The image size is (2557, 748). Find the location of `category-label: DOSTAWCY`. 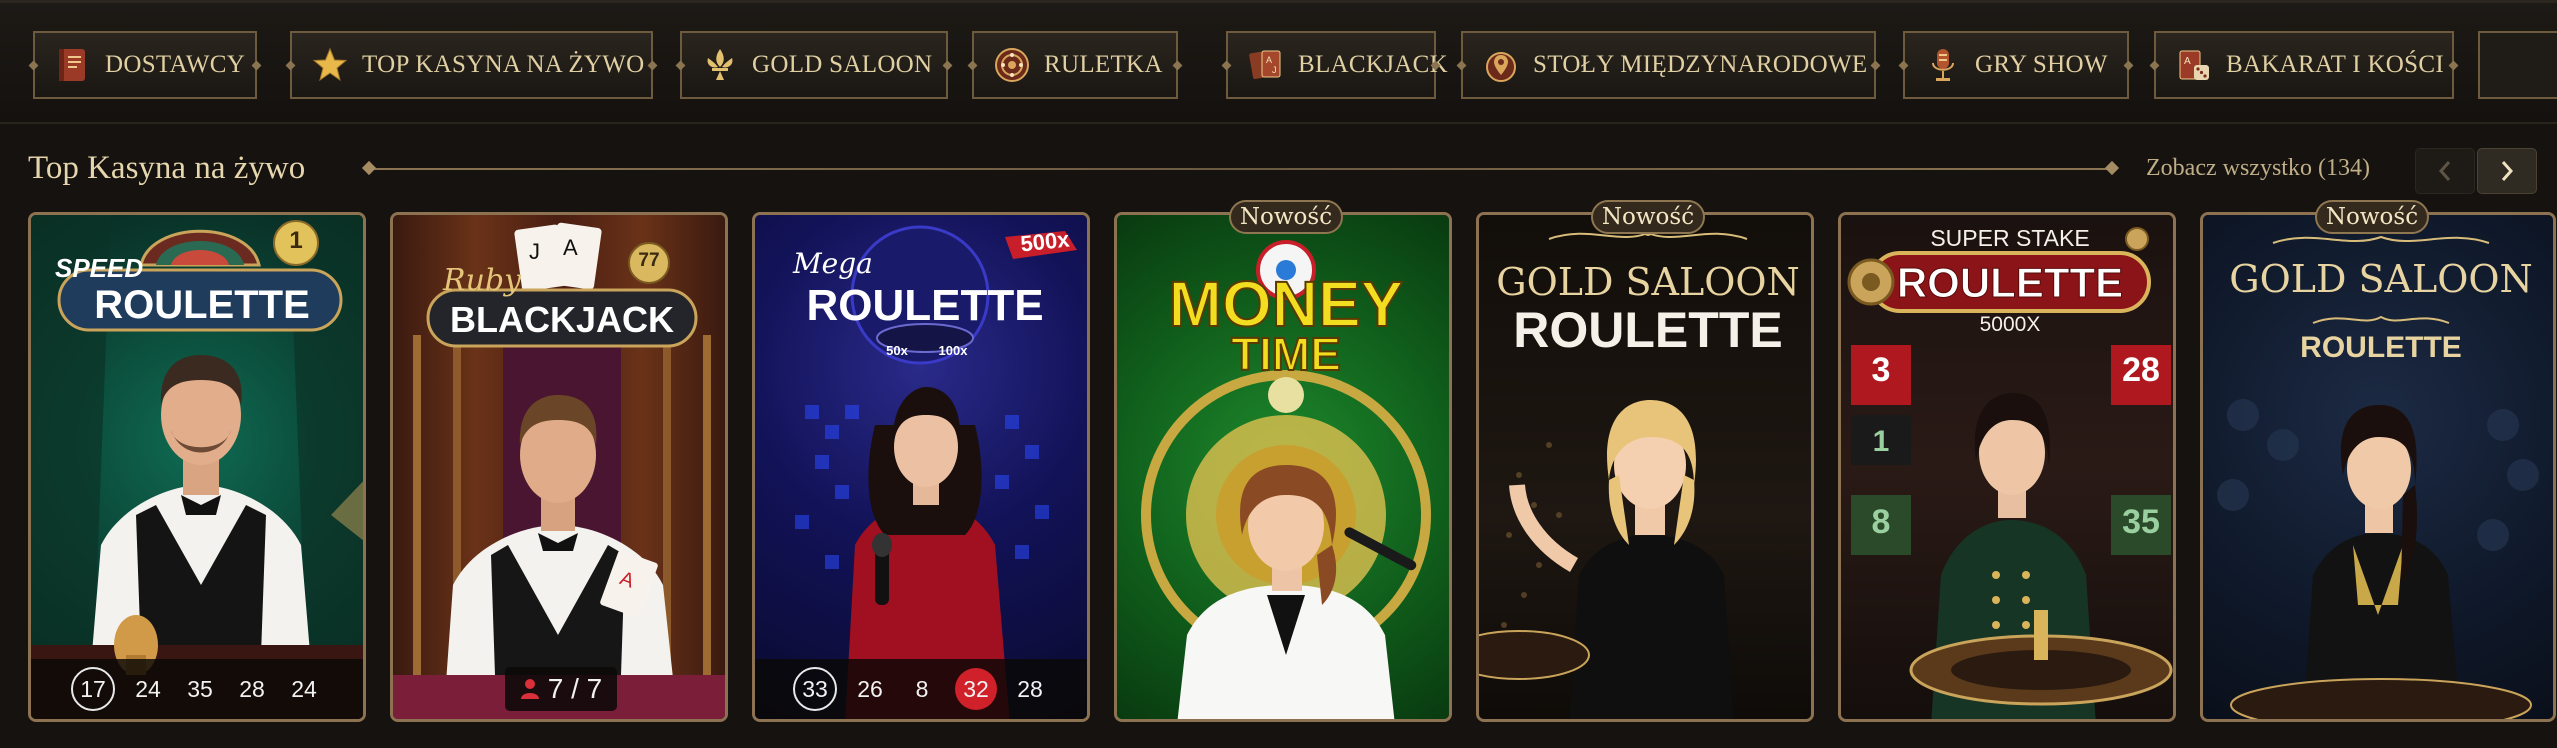

category-label: DOSTAWCY is located at coordinates (175, 64).